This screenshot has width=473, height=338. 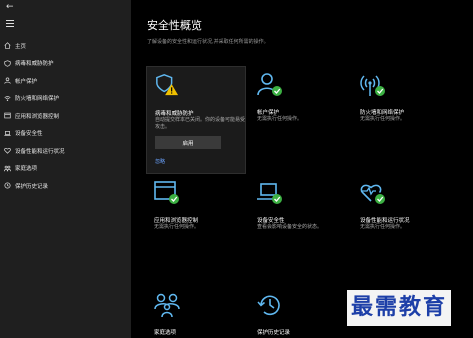 What do you see at coordinates (305, 210) in the screenshot?
I see `card-device-security: 设备安全性 查看会影响设备安全的状态。` at bounding box center [305, 210].